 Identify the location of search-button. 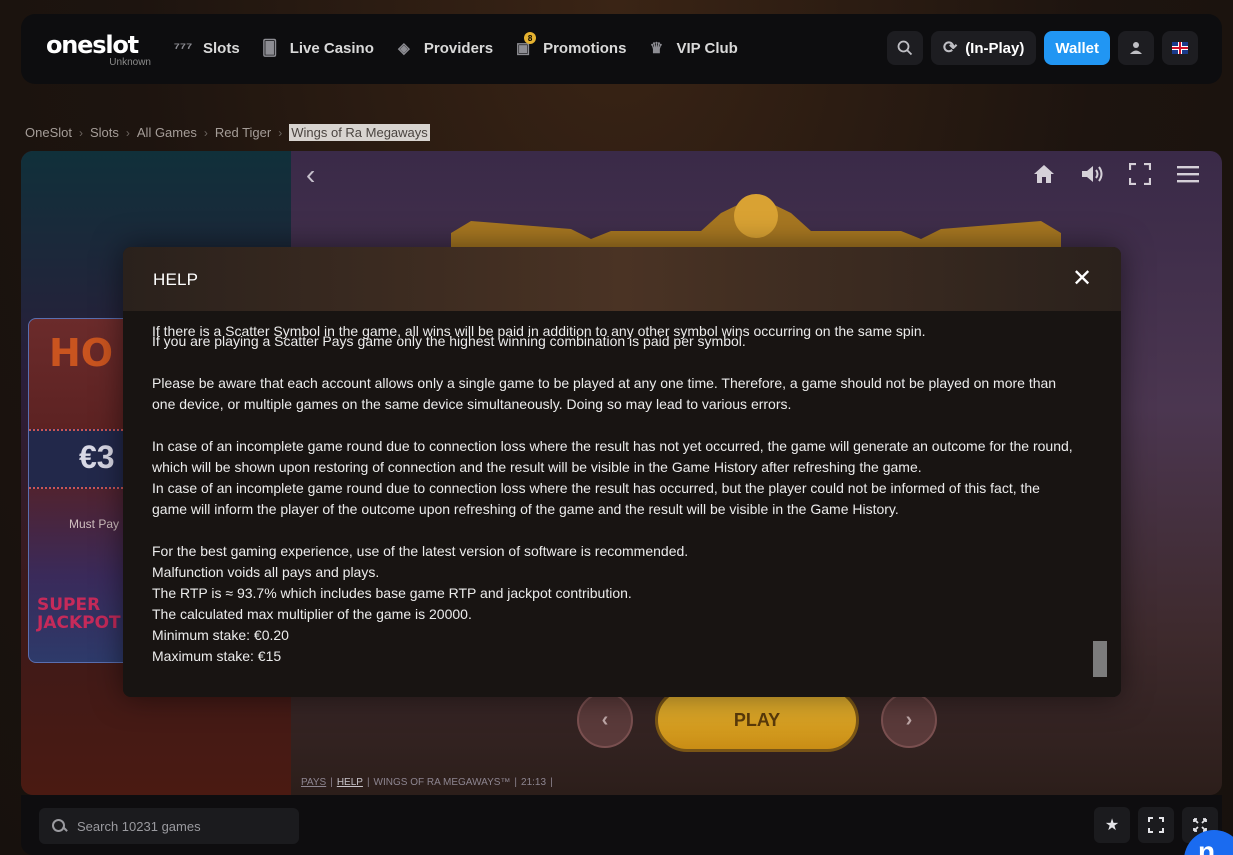
(904, 48).